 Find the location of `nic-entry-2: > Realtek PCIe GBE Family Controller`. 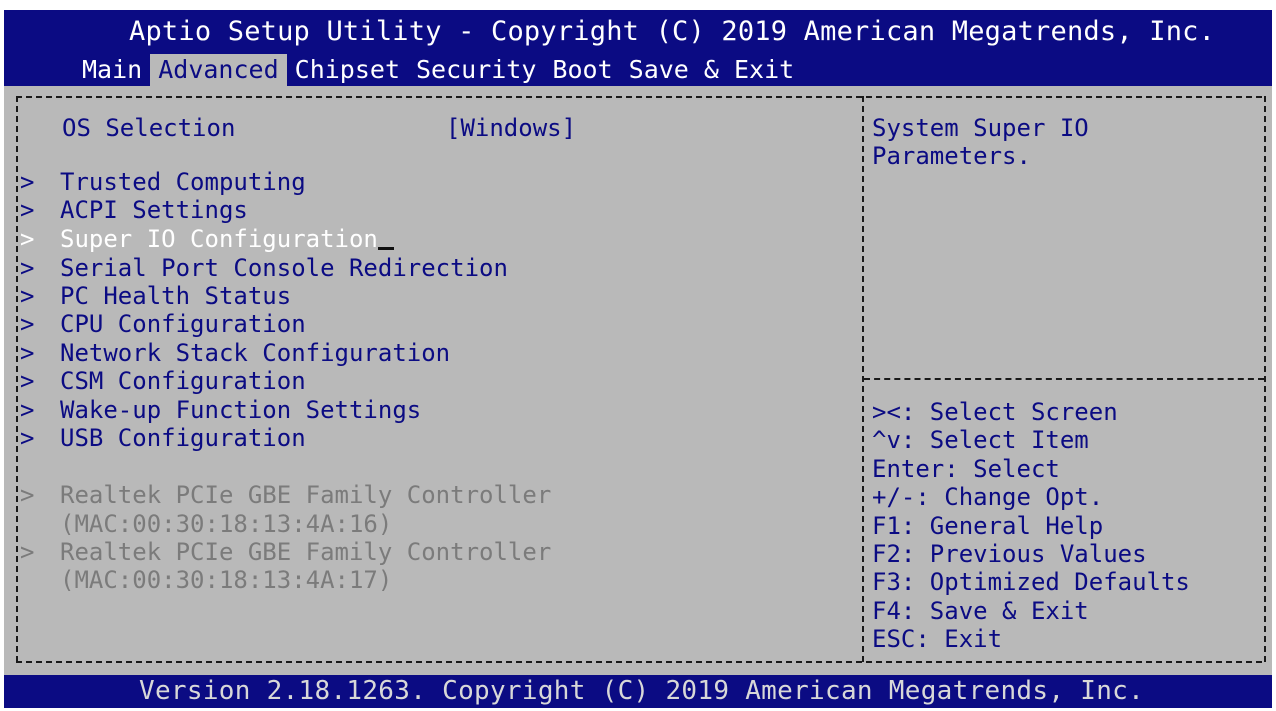

nic-entry-2: > Realtek PCIe GBE Family Controller is located at coordinates (285, 552).